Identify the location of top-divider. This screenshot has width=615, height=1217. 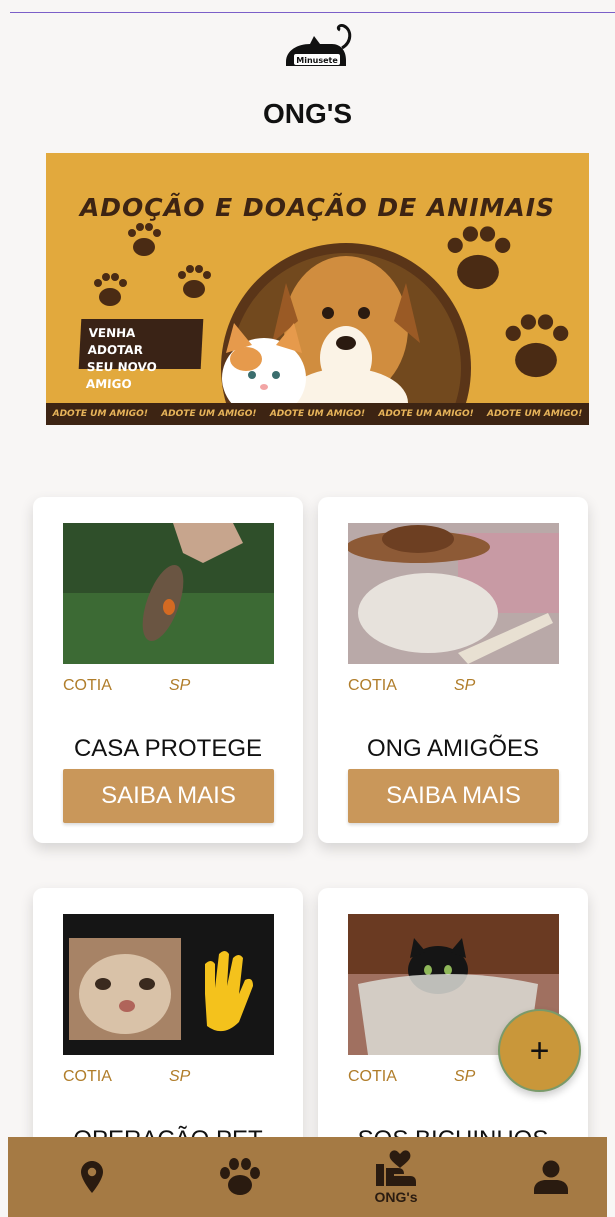
(312, 12).